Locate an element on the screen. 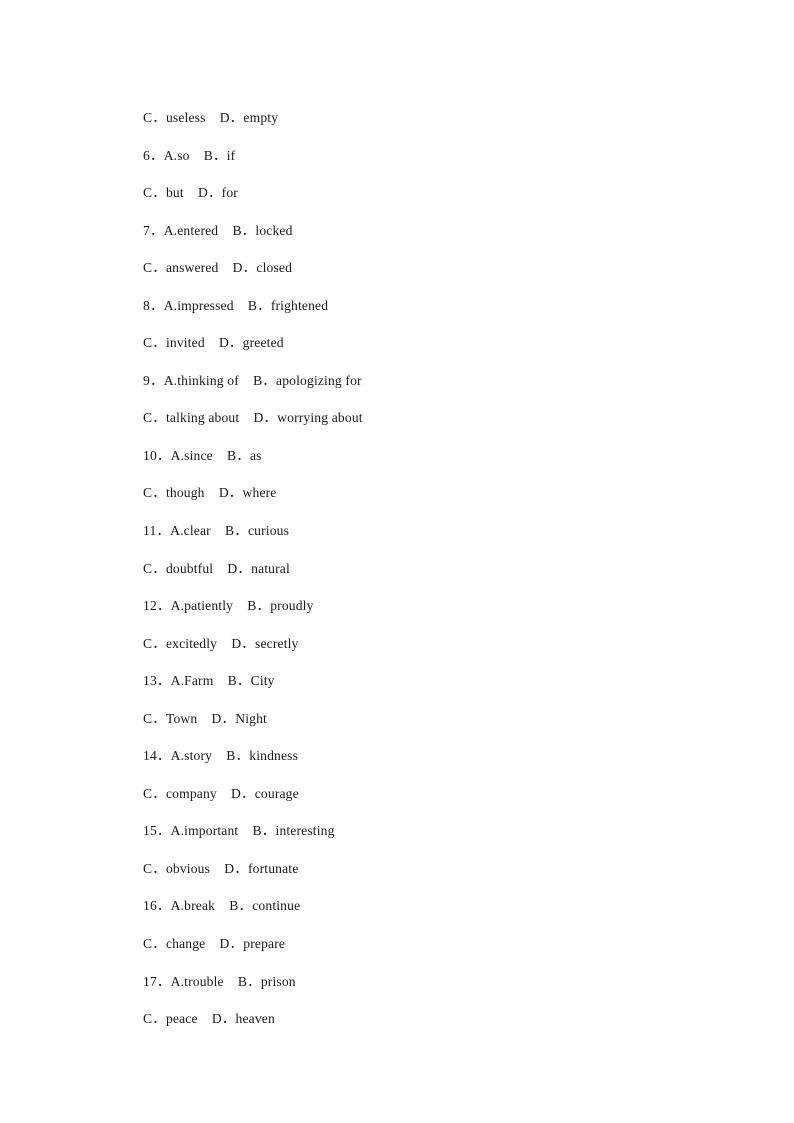 This screenshot has width=794, height=1123. question-options-line: 7．A.entered B．locked is located at coordinates (218, 230).